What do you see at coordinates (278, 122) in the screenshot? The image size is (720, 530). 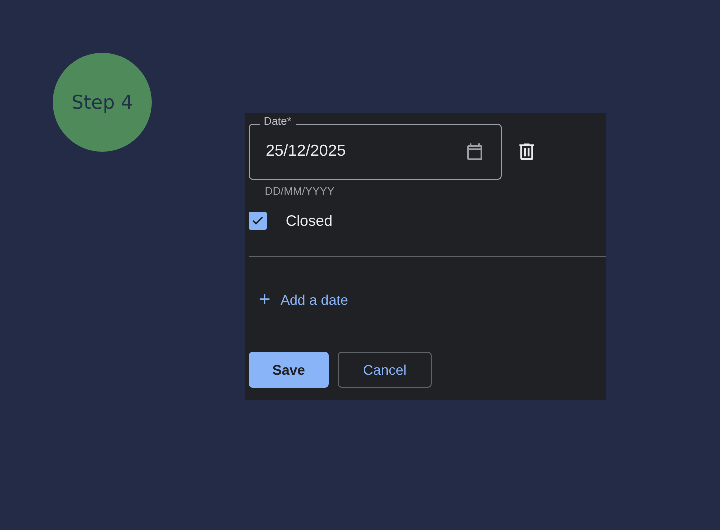 I see `field-label: Date*` at bounding box center [278, 122].